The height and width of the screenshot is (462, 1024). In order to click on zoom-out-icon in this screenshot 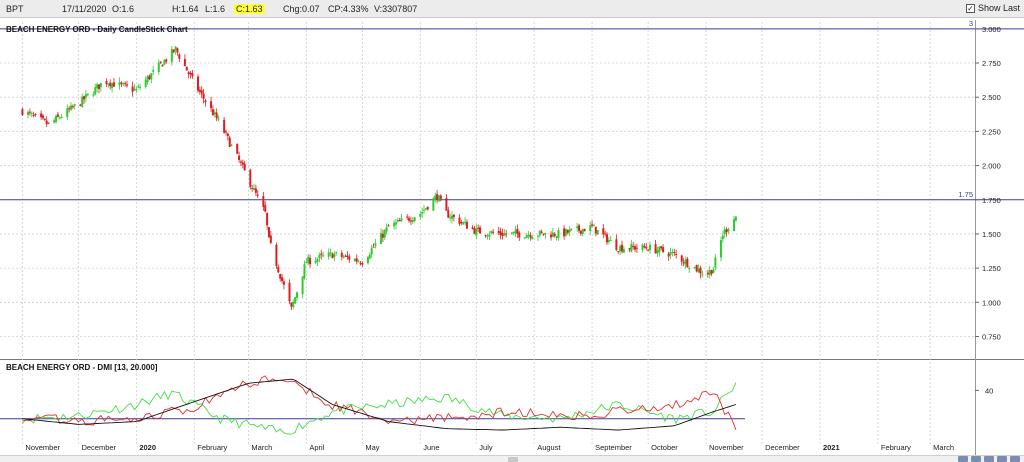, I will do `click(963, 459)`.